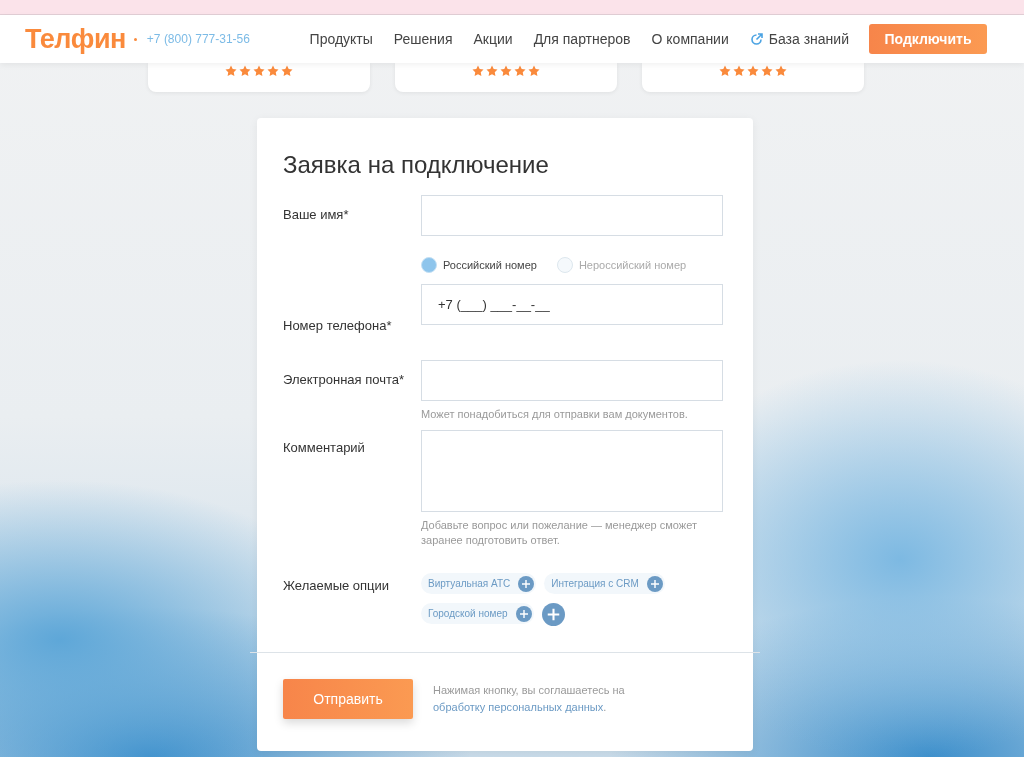 The image size is (1024, 757). Describe the element at coordinates (572, 380) in the screenshot. I see `email-field` at that location.